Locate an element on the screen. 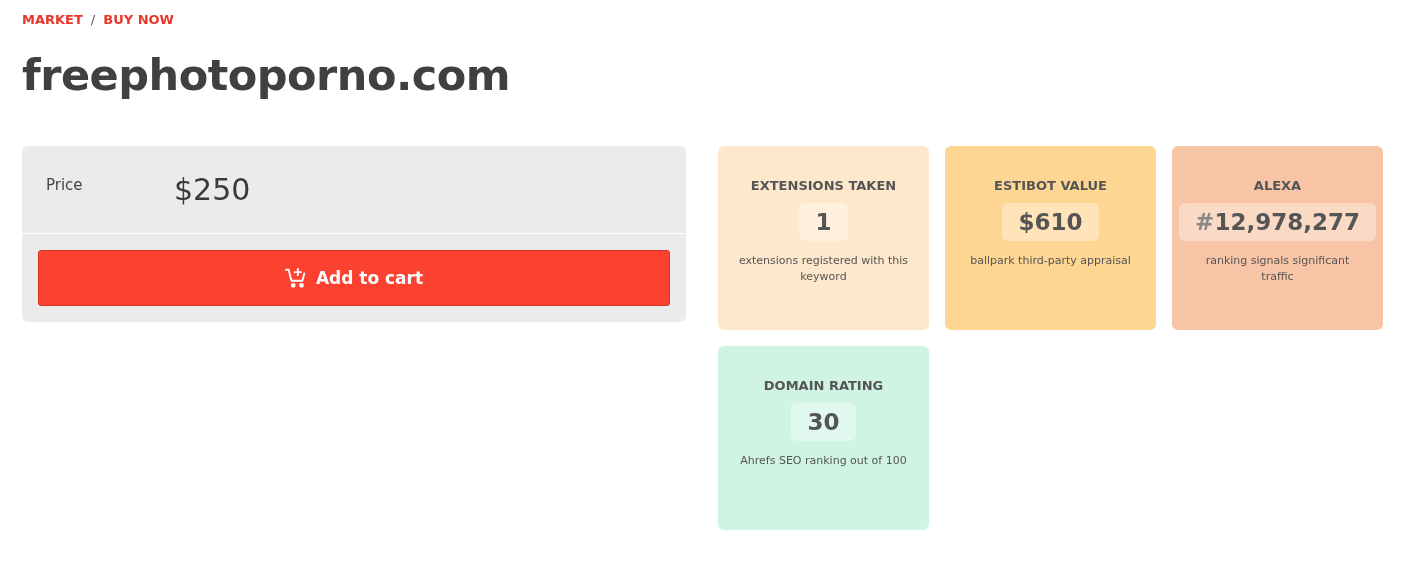  add-to-cart-button: Add to cart is located at coordinates (354, 277).